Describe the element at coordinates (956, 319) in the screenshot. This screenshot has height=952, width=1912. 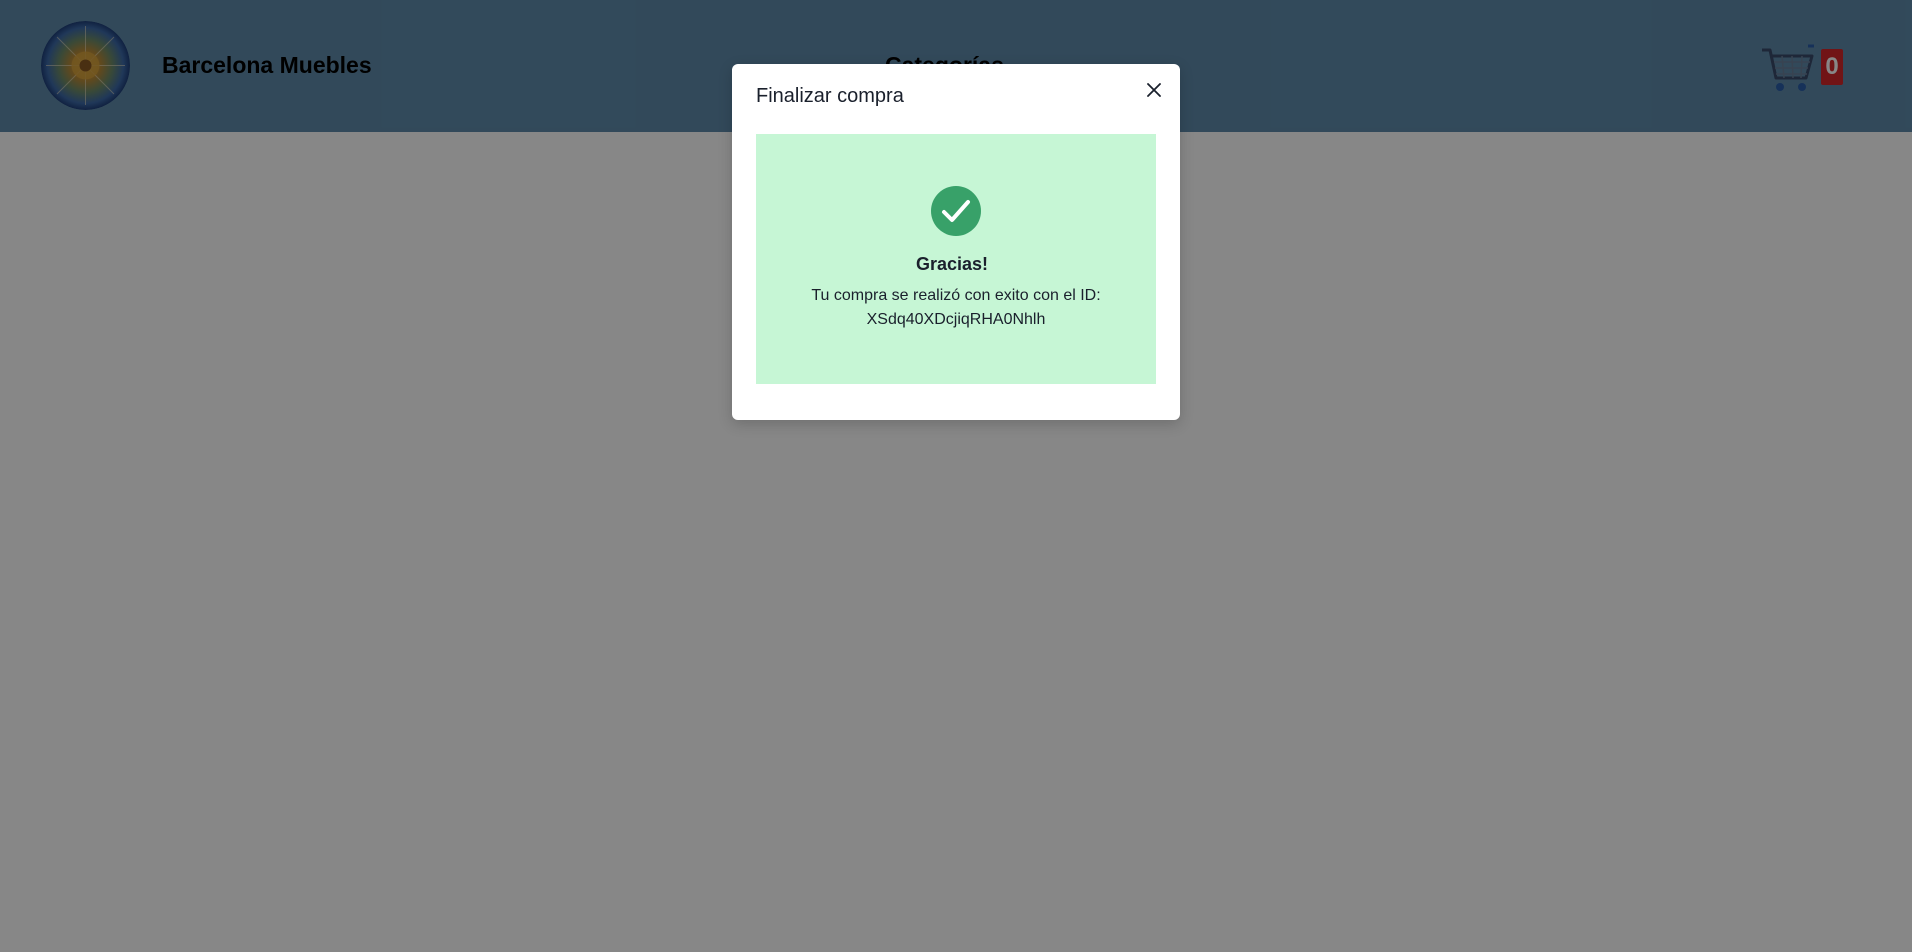
I see `order-id: XSdq40XDcjiqRHA0Nhlh` at that location.